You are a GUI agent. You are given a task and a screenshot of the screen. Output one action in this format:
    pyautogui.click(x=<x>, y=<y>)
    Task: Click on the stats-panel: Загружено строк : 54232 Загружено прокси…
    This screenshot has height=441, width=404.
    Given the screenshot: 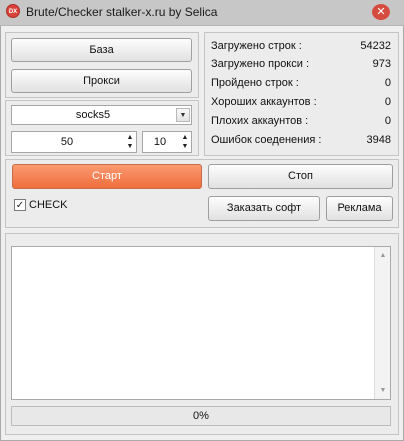 What is the action you would take?
    pyautogui.click(x=301, y=94)
    